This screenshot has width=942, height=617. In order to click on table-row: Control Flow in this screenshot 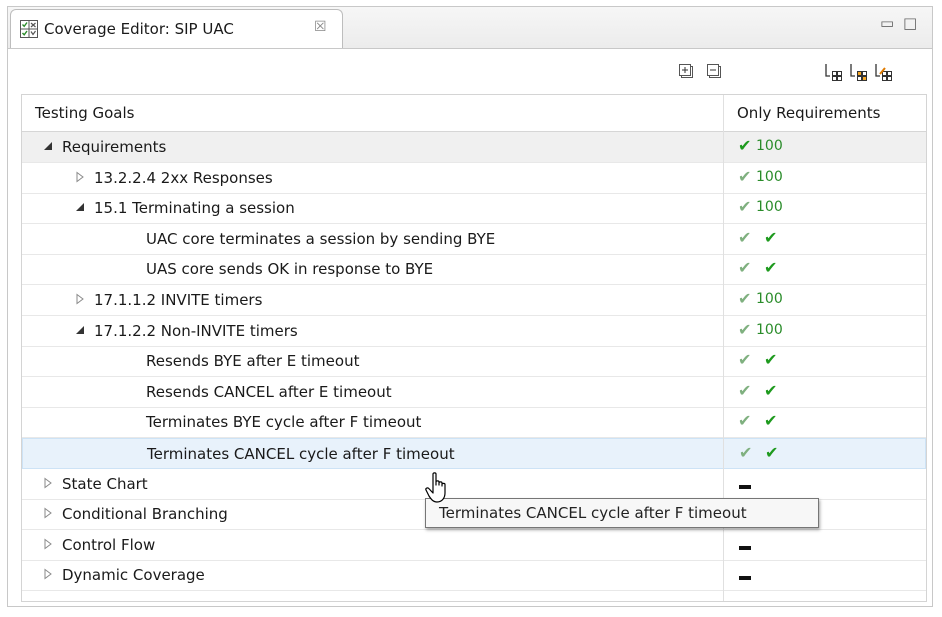, I will do `click(474, 545)`.